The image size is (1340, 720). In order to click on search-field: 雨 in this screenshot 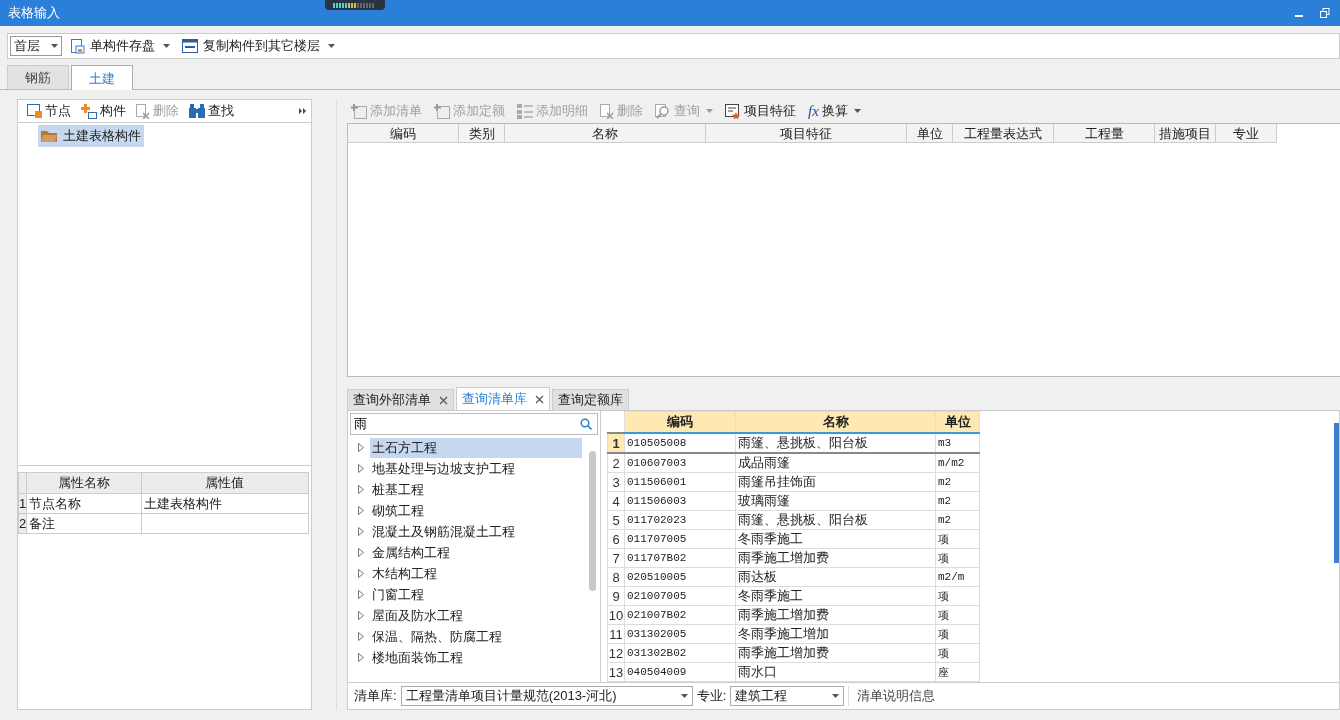, I will do `click(474, 424)`.